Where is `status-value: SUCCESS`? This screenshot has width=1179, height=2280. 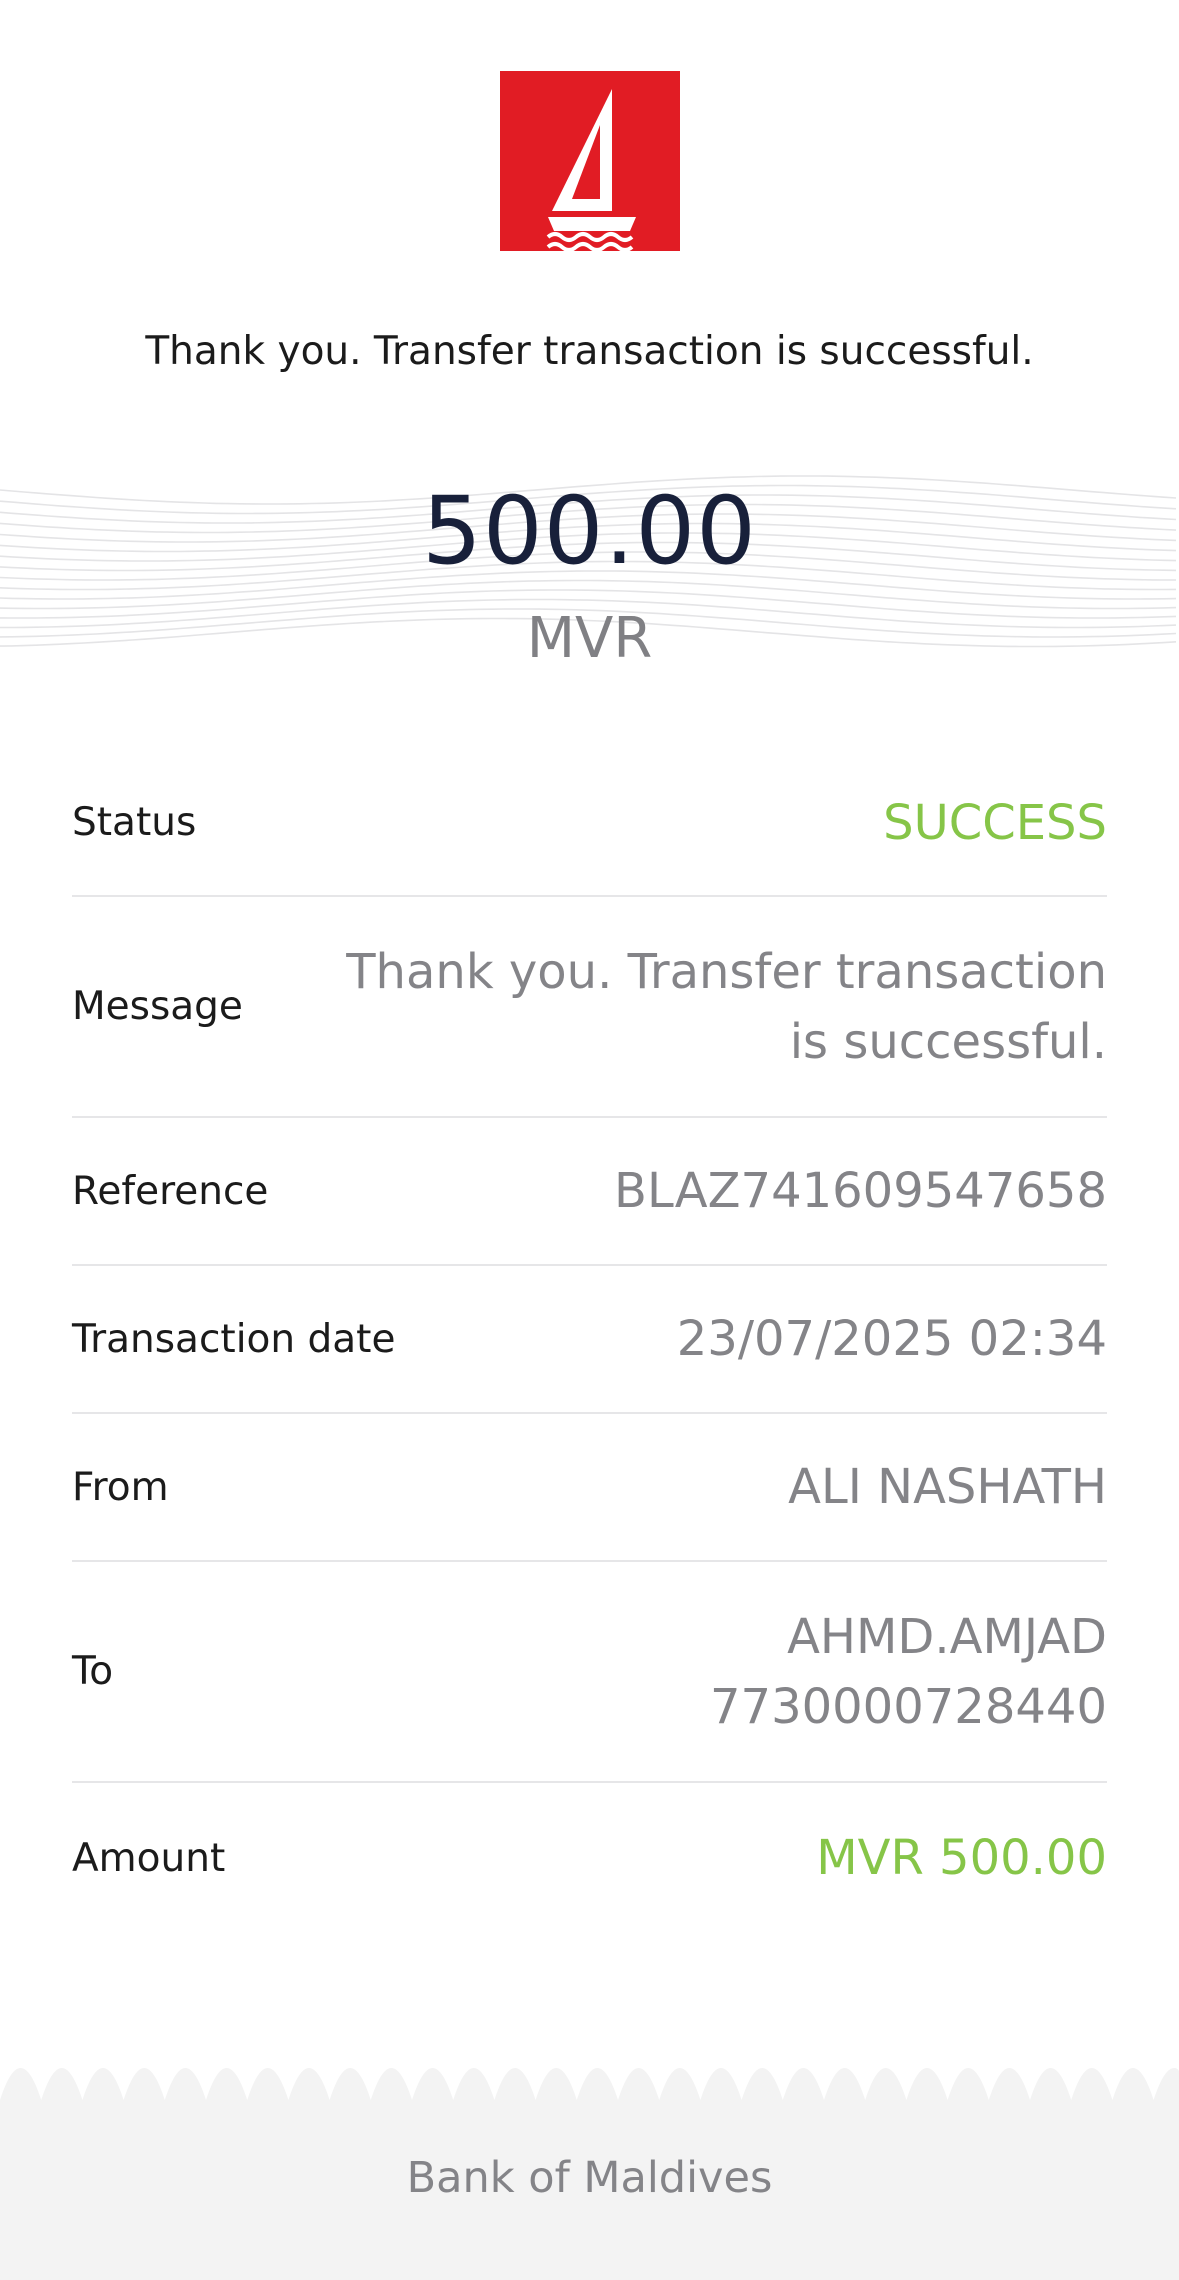 status-value: SUCCESS is located at coordinates (995, 822).